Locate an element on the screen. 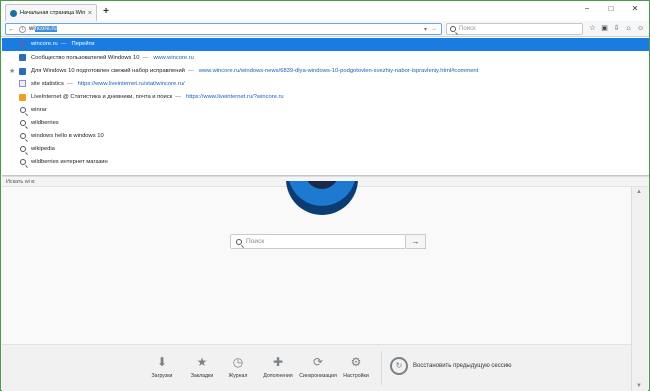 The width and height of the screenshot is (650, 391). downloads-icon: ⇩ is located at coordinates (616, 29).